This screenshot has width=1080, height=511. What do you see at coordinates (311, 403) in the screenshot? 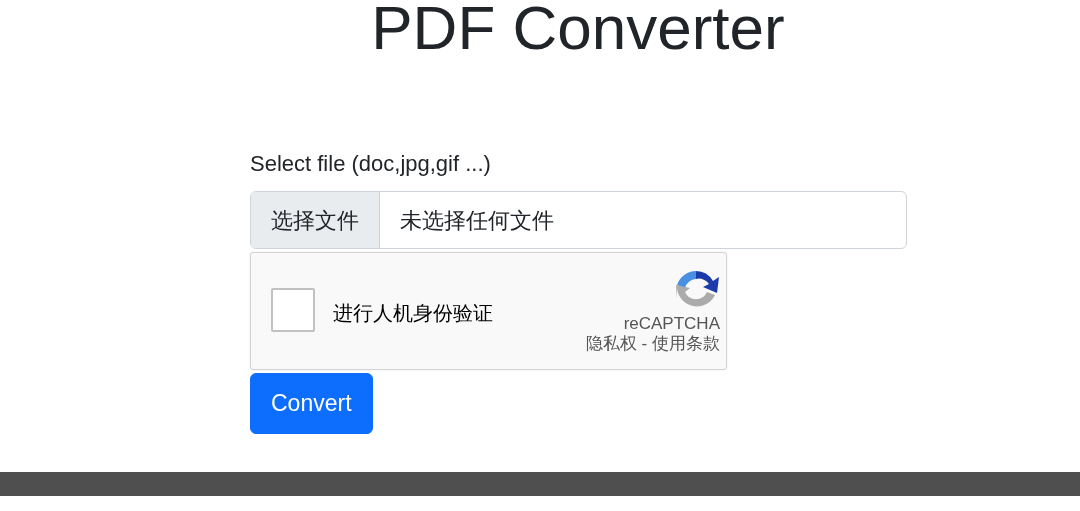
I see `convert-button: Convert` at bounding box center [311, 403].